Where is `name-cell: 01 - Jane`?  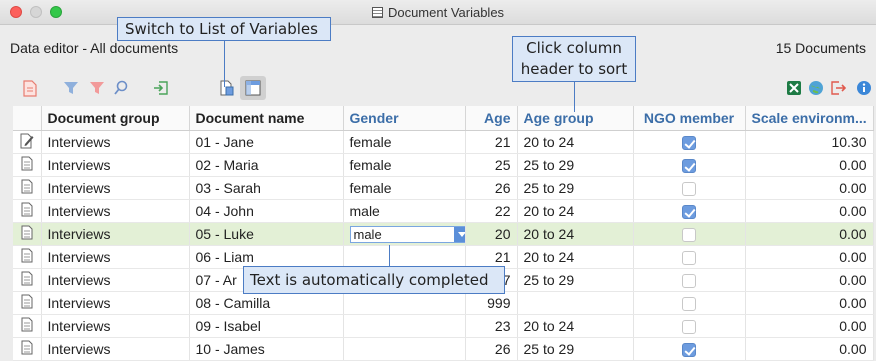 name-cell: 01 - Jane is located at coordinates (266, 142).